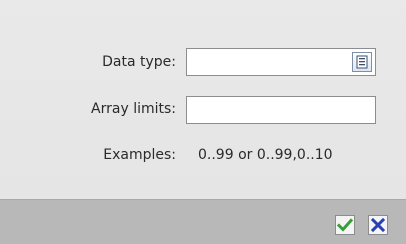 Image resolution: width=406 pixels, height=244 pixels. What do you see at coordinates (267, 62) in the screenshot?
I see `data-type-input` at bounding box center [267, 62].